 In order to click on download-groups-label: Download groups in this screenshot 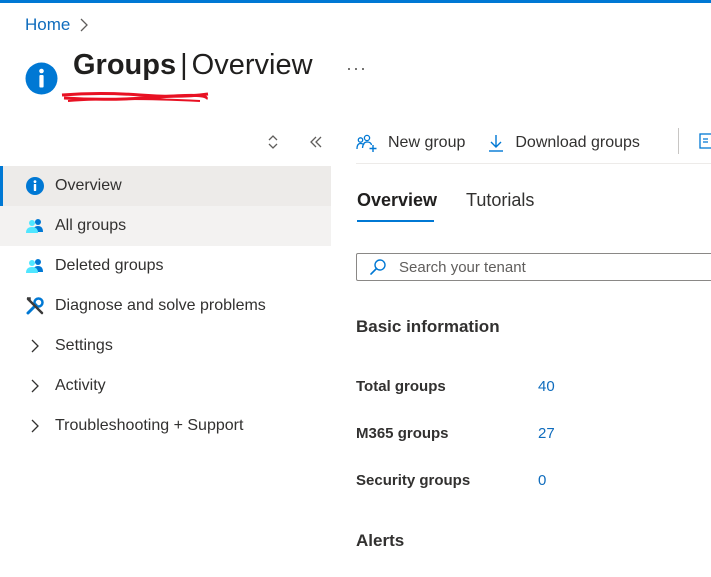, I will do `click(577, 142)`.